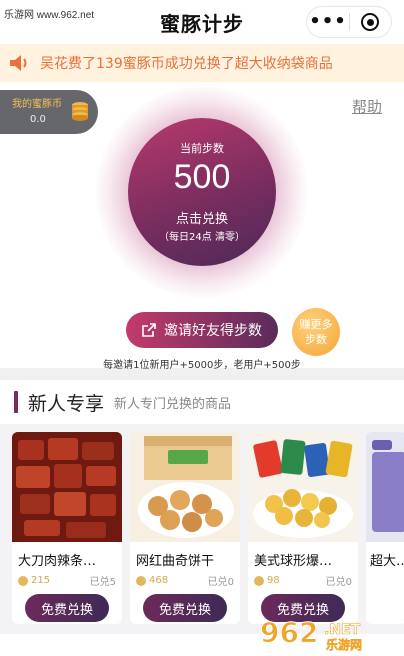  I want to click on product-price: 215, so click(34, 580).